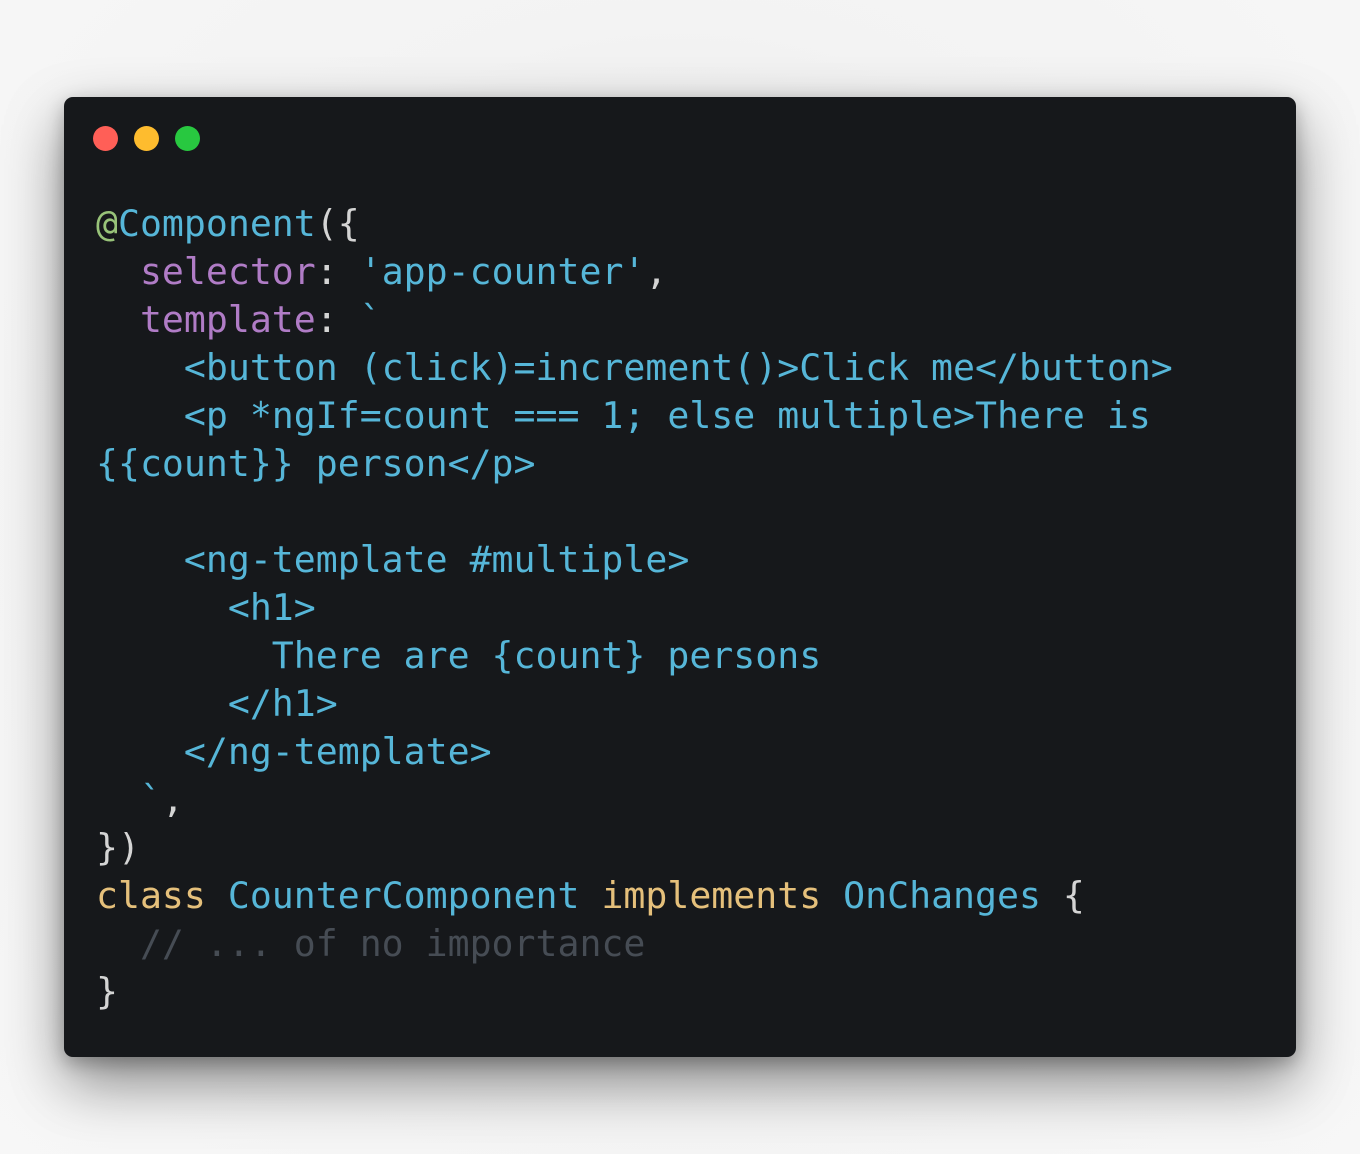 Image resolution: width=1360 pixels, height=1154 pixels. Describe the element at coordinates (371, 943) in the screenshot. I see `code-token-comment: // ... of no importance` at that location.